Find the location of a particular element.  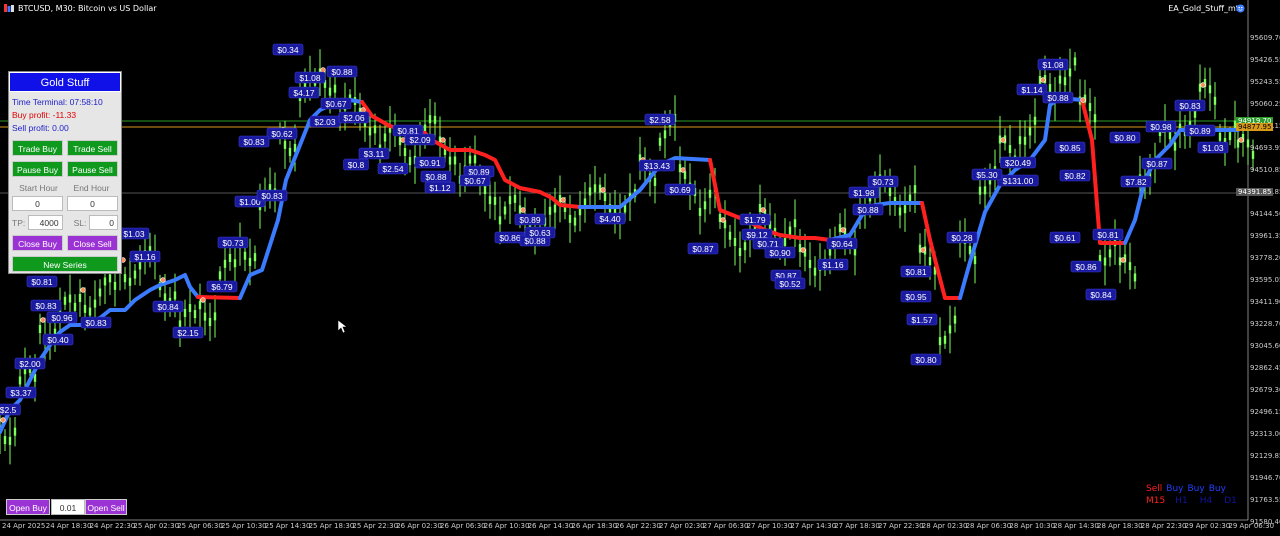

profit-label: $4.17 is located at coordinates (304, 92).